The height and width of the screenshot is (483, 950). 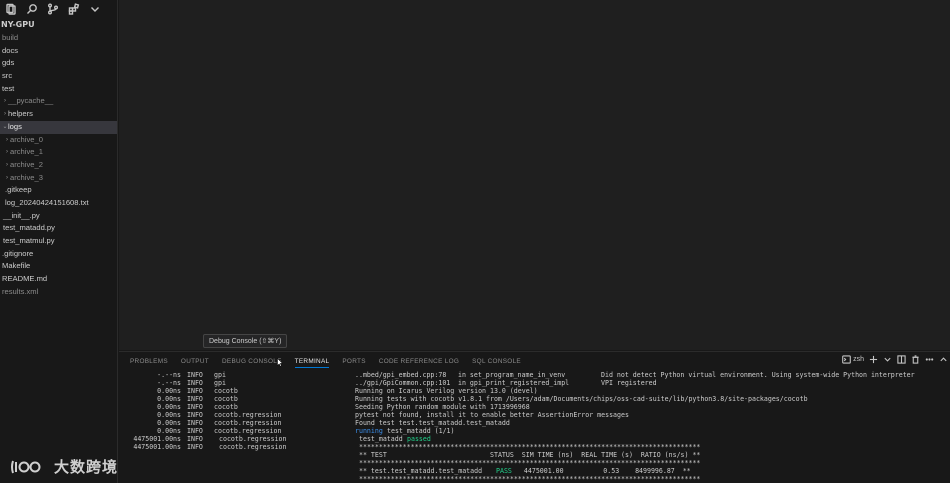 What do you see at coordinates (421, 431) in the screenshot?
I see `terminal-message-detail: test_matadd (1/1)` at bounding box center [421, 431].